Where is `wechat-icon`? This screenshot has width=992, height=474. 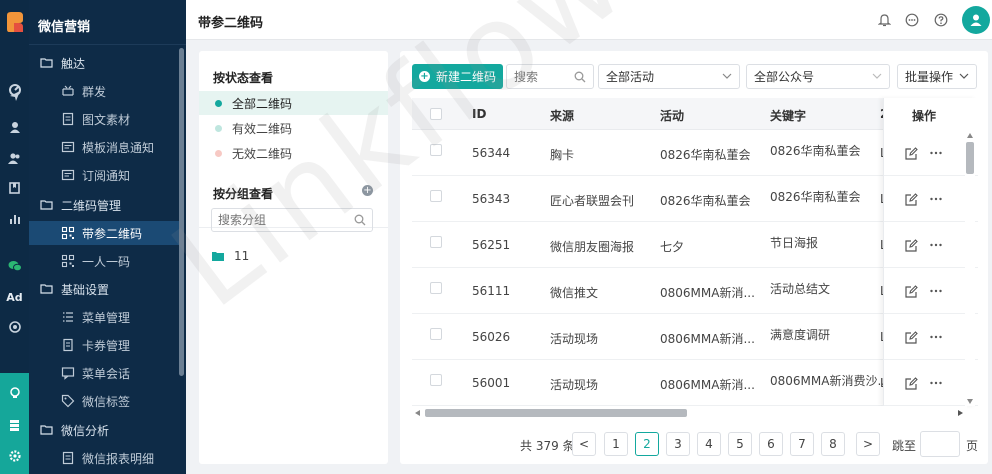
wechat-icon is located at coordinates (14, 266).